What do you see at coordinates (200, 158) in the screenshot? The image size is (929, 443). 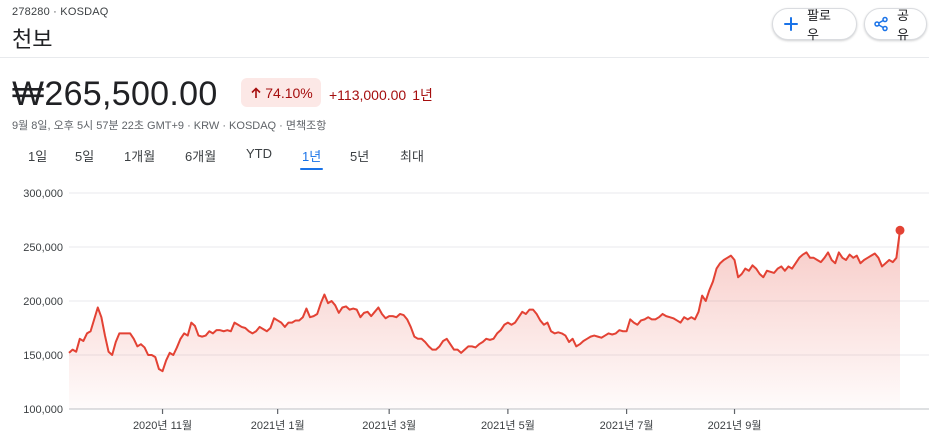 I see `tab-6m: 6개월` at bounding box center [200, 158].